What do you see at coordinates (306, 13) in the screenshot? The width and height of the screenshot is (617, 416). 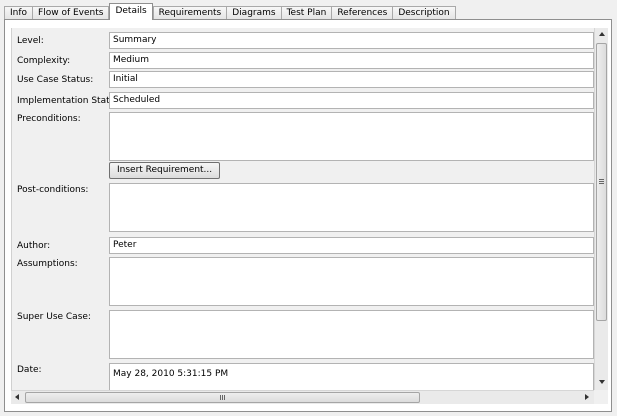 I see `tab-test-plan: Test Plan` at bounding box center [306, 13].